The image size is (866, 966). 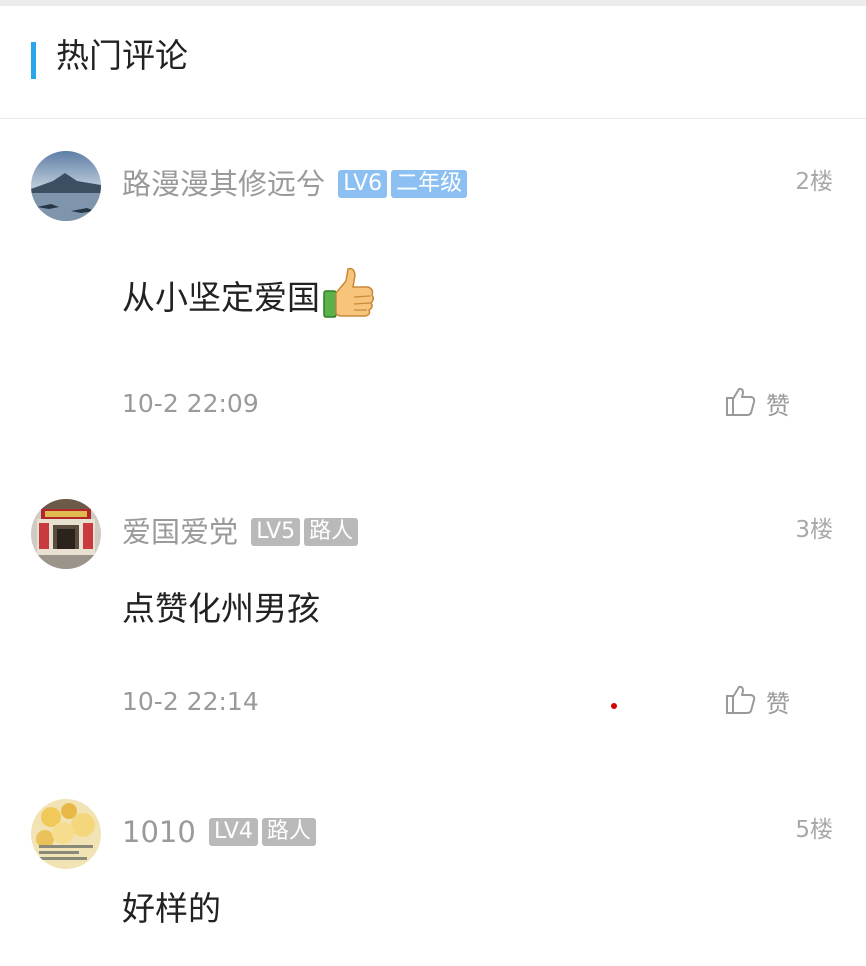 What do you see at coordinates (122, 55) in the screenshot?
I see `section-title: 热门评论` at bounding box center [122, 55].